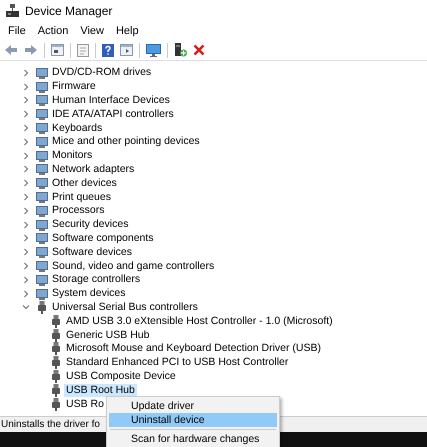 The image size is (427, 447). I want to click on tree-item: Human Interface Devices, so click(111, 100).